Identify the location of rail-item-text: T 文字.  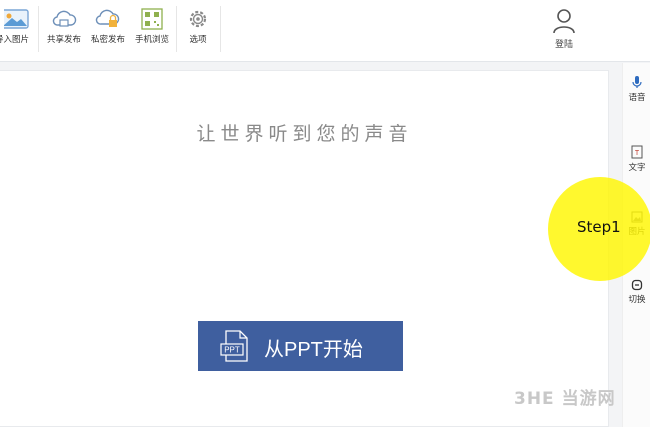
(636, 159).